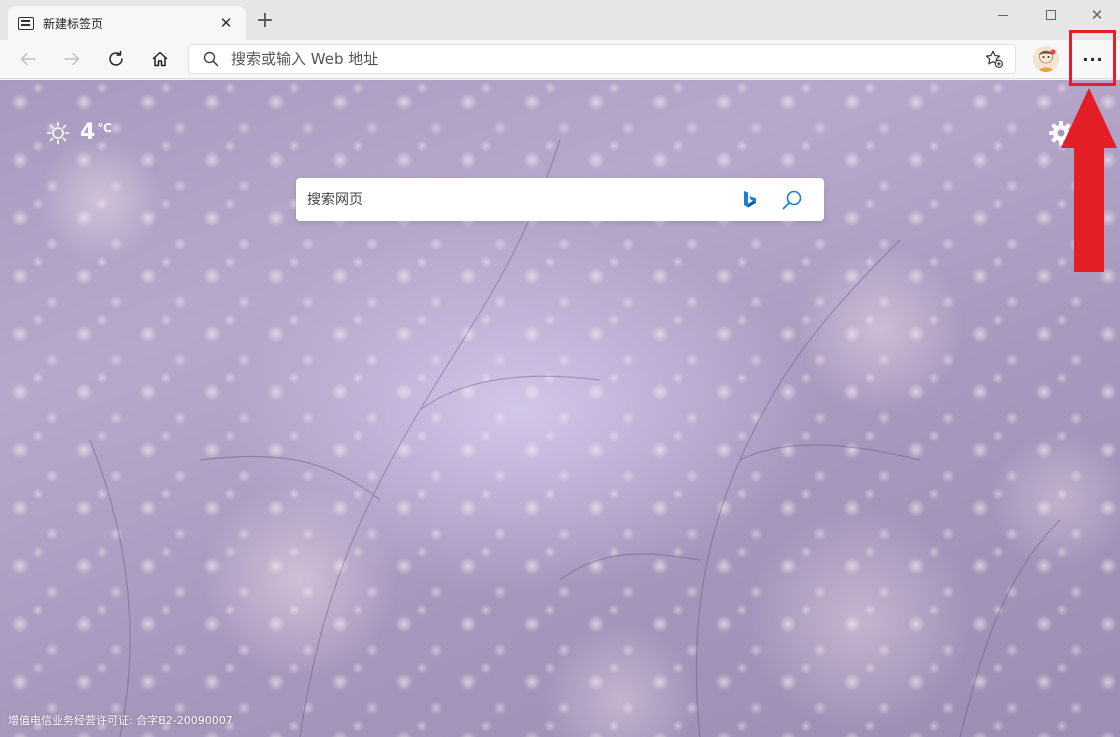  I want to click on maximize-icon, so click(1051, 15).